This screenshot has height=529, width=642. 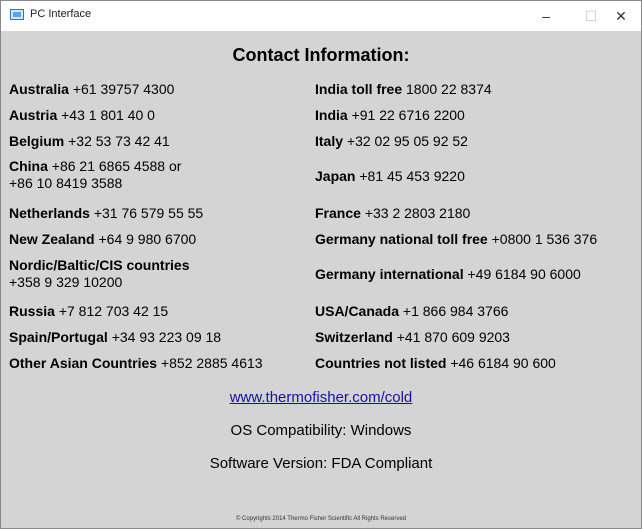 What do you see at coordinates (113, 311) in the screenshot?
I see `phone-number: +7 812 703 42 15` at bounding box center [113, 311].